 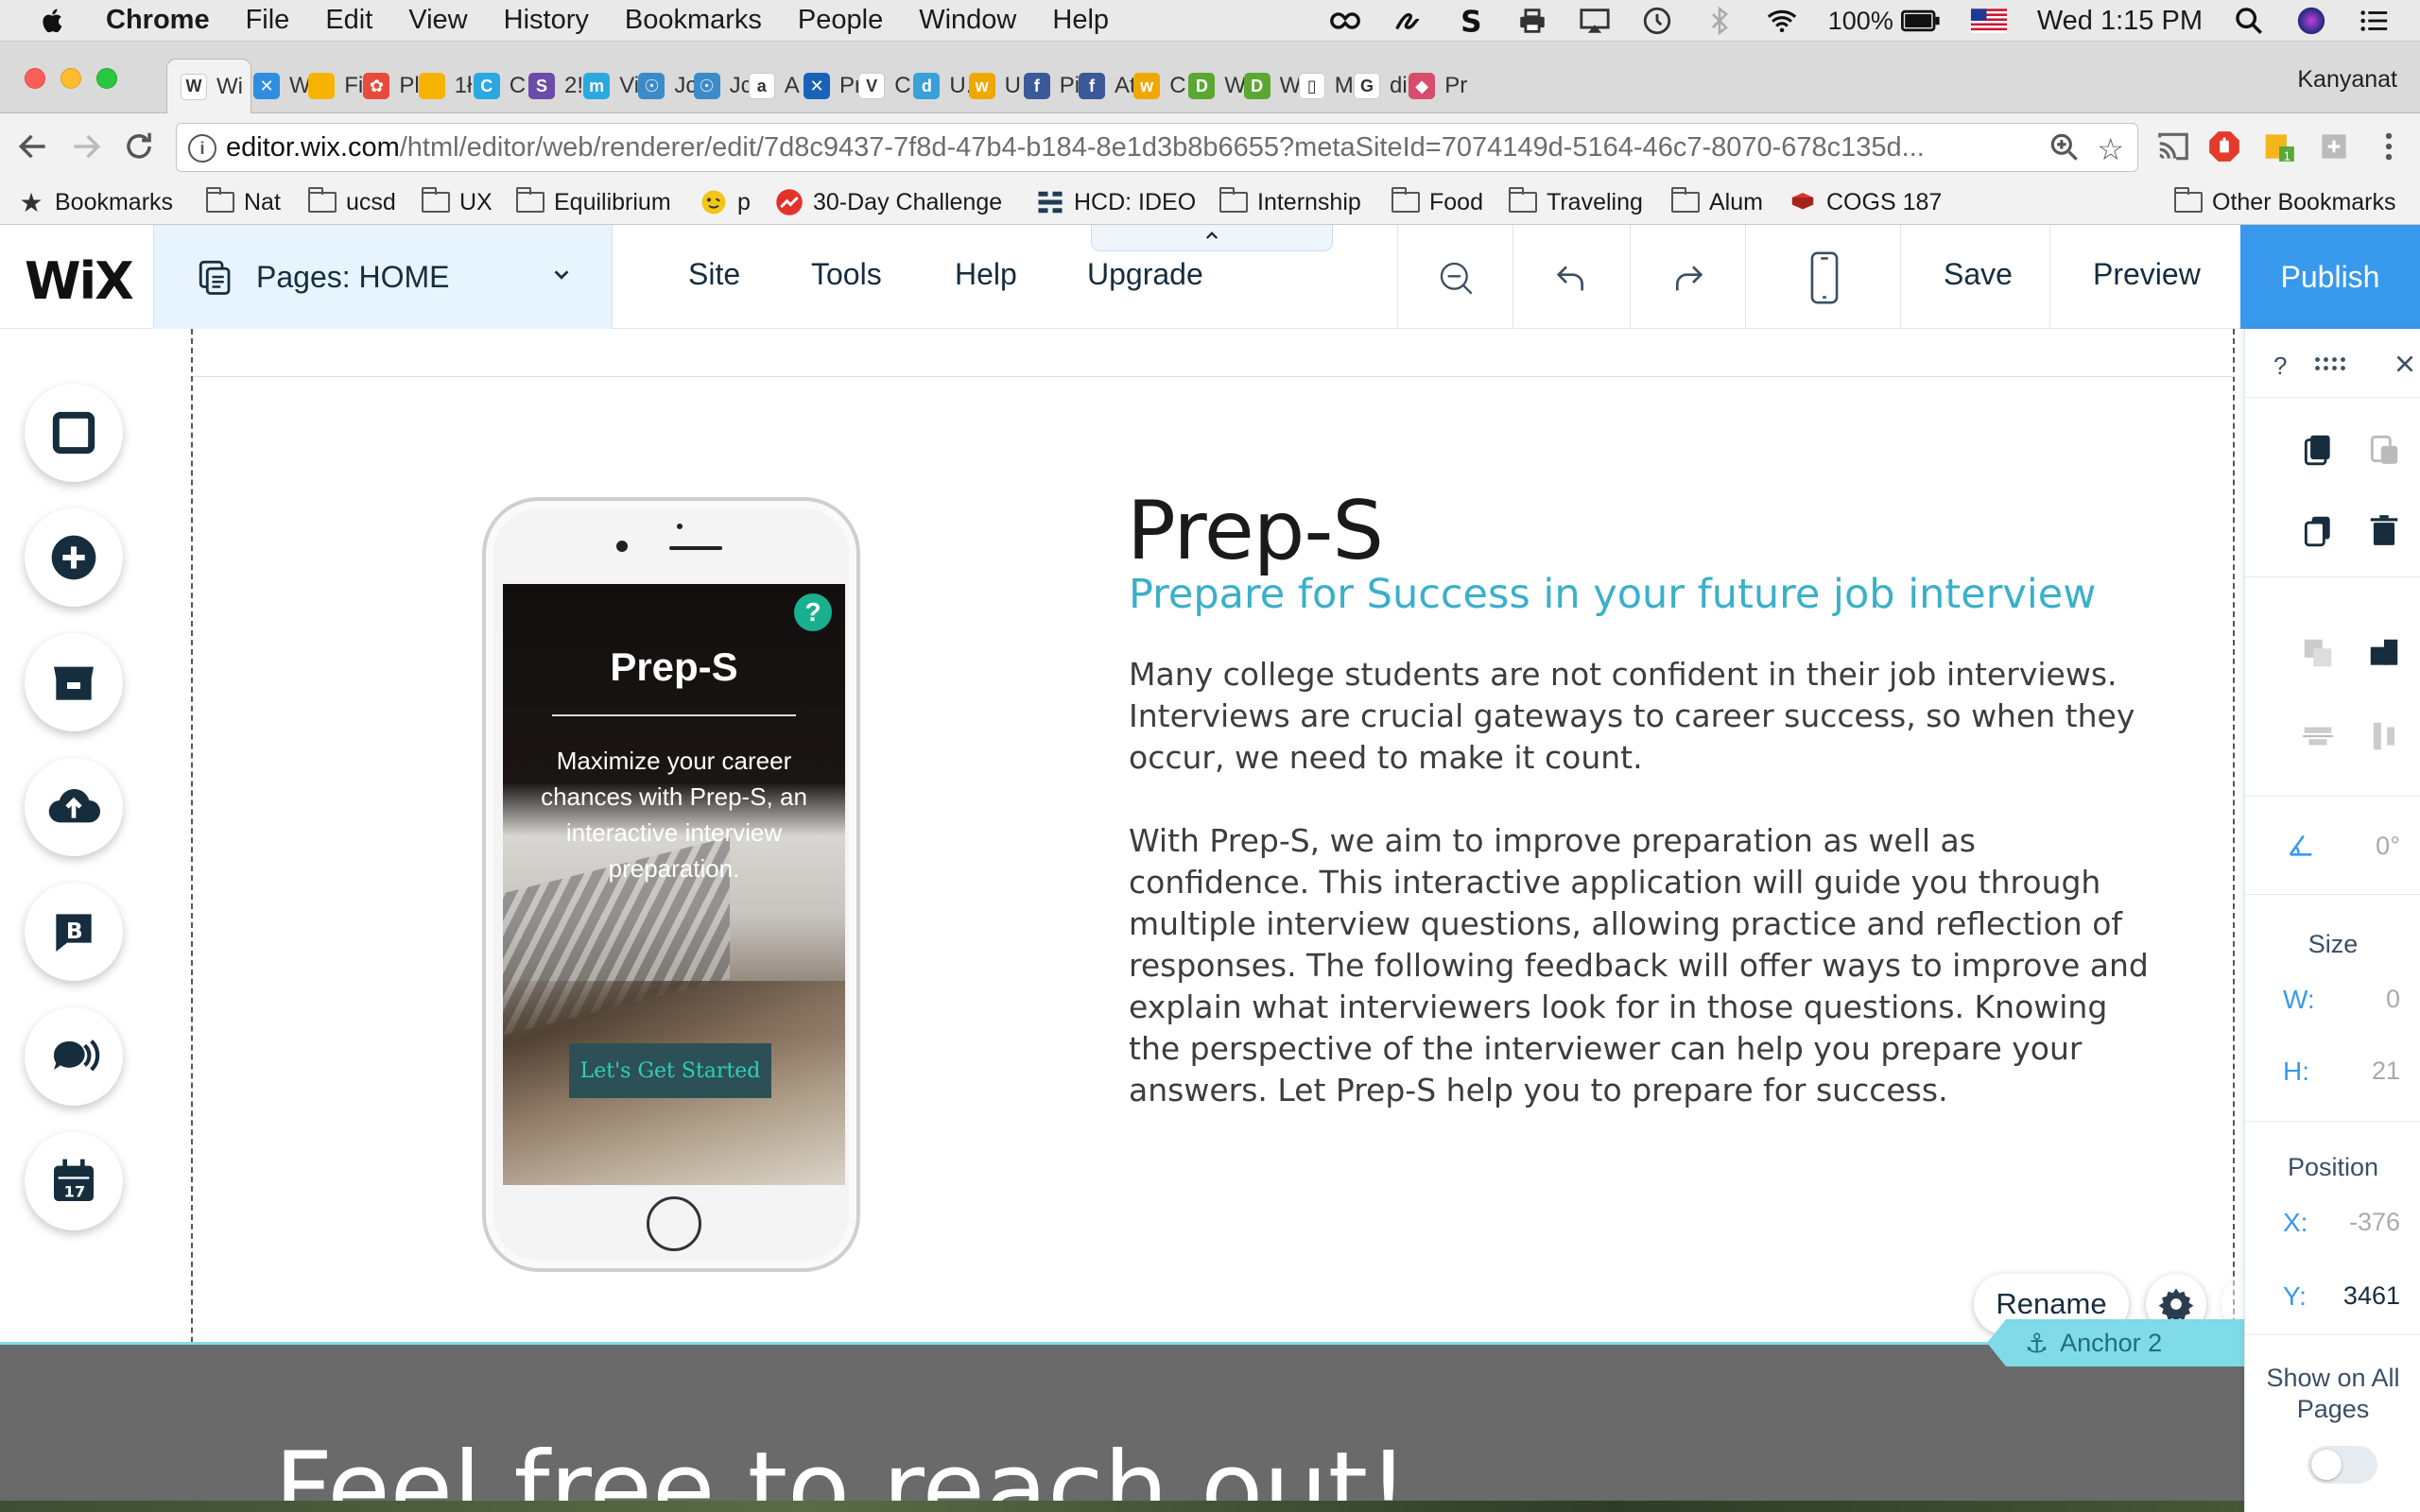 What do you see at coordinates (2384, 736) in the screenshot?
I see `distribute-icon` at bounding box center [2384, 736].